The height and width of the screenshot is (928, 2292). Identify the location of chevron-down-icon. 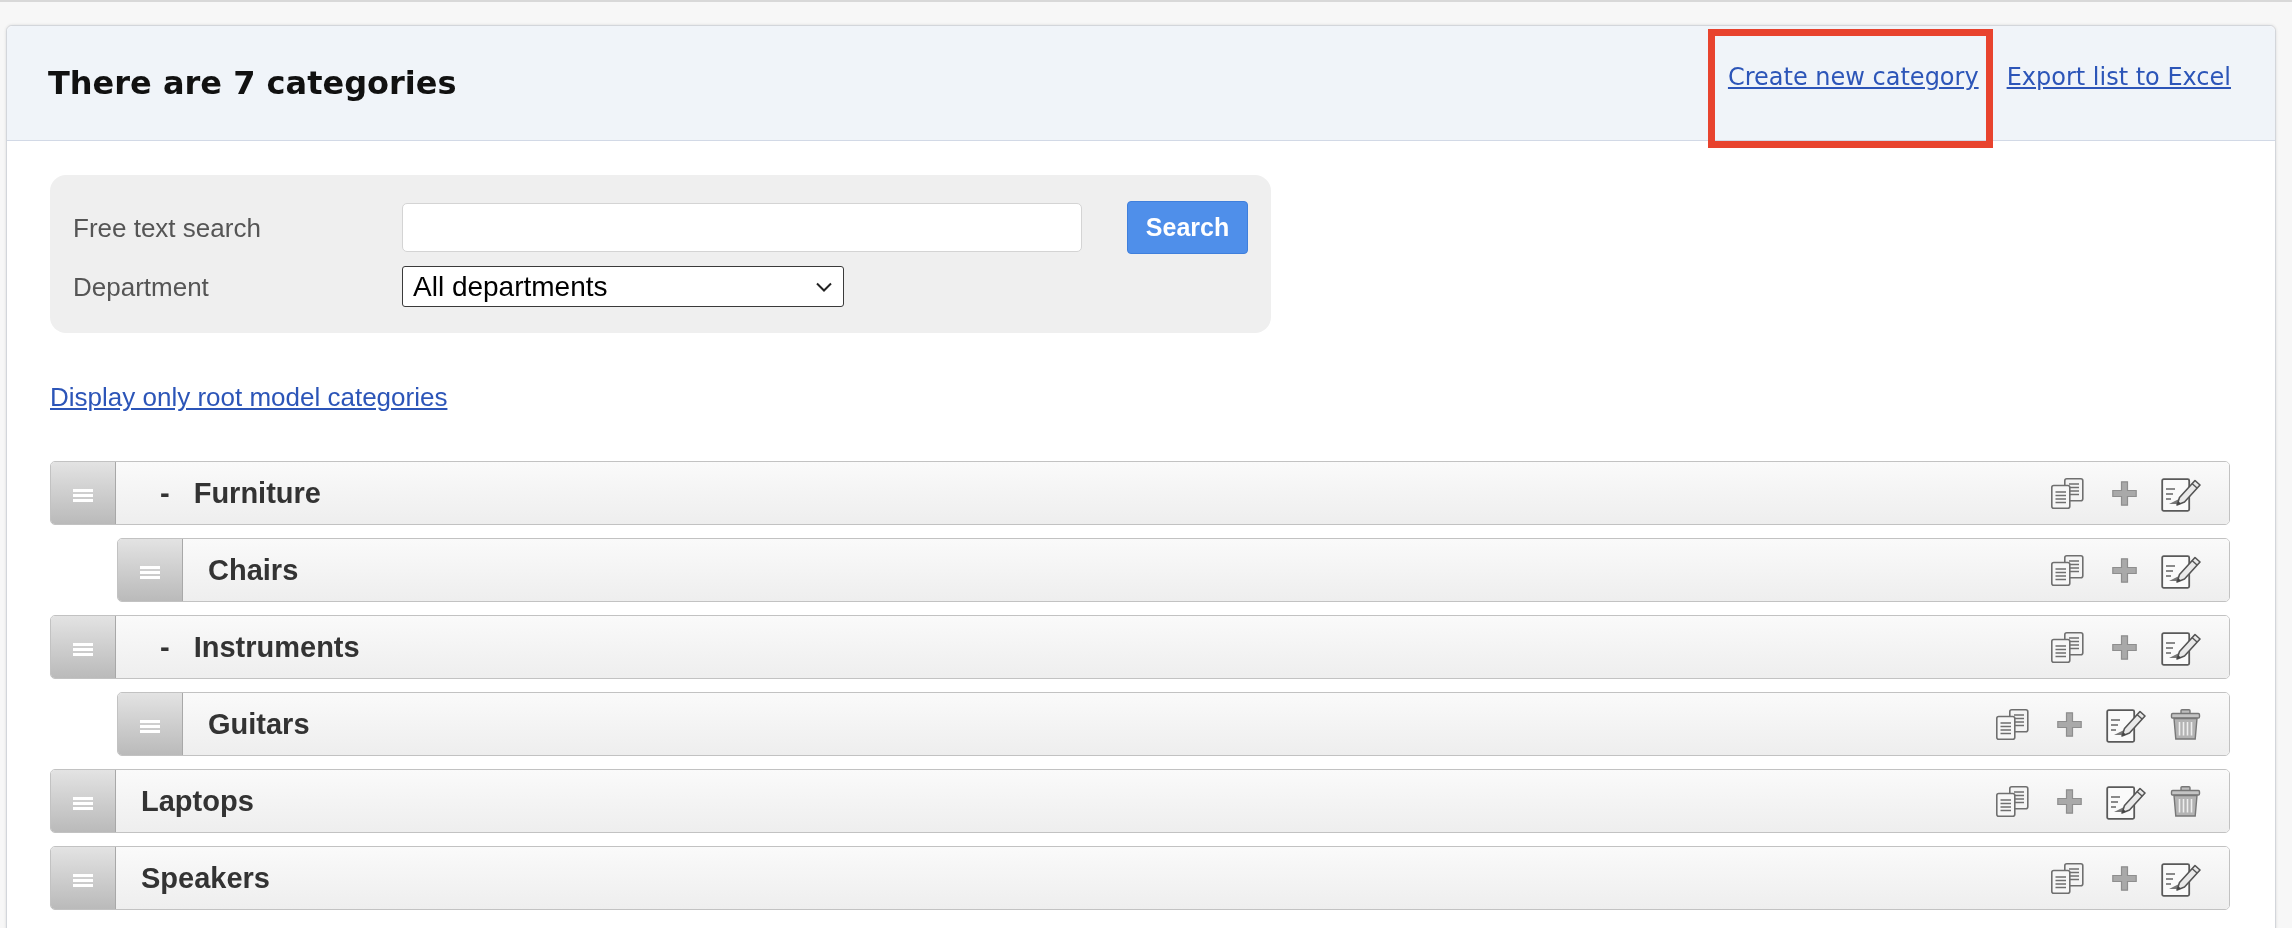
(824, 286).